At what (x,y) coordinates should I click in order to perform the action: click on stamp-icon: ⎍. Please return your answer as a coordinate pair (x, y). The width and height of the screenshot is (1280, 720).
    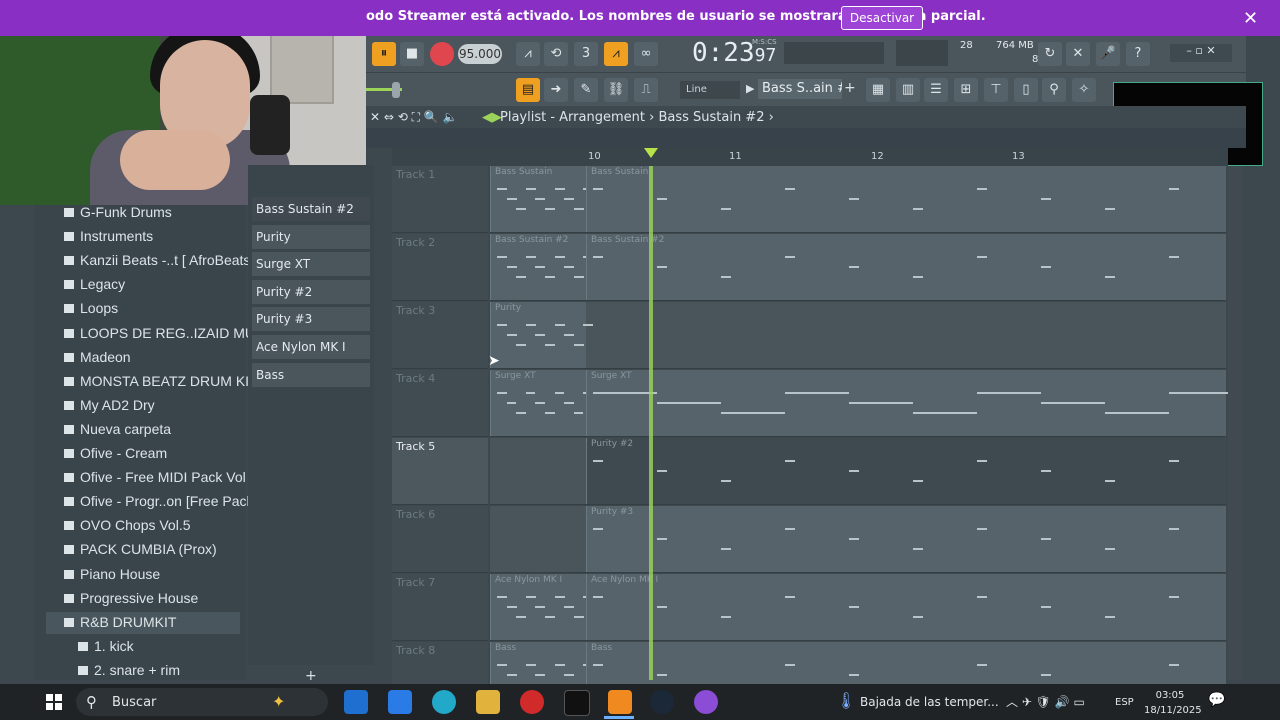
    Looking at the image, I should click on (646, 90).